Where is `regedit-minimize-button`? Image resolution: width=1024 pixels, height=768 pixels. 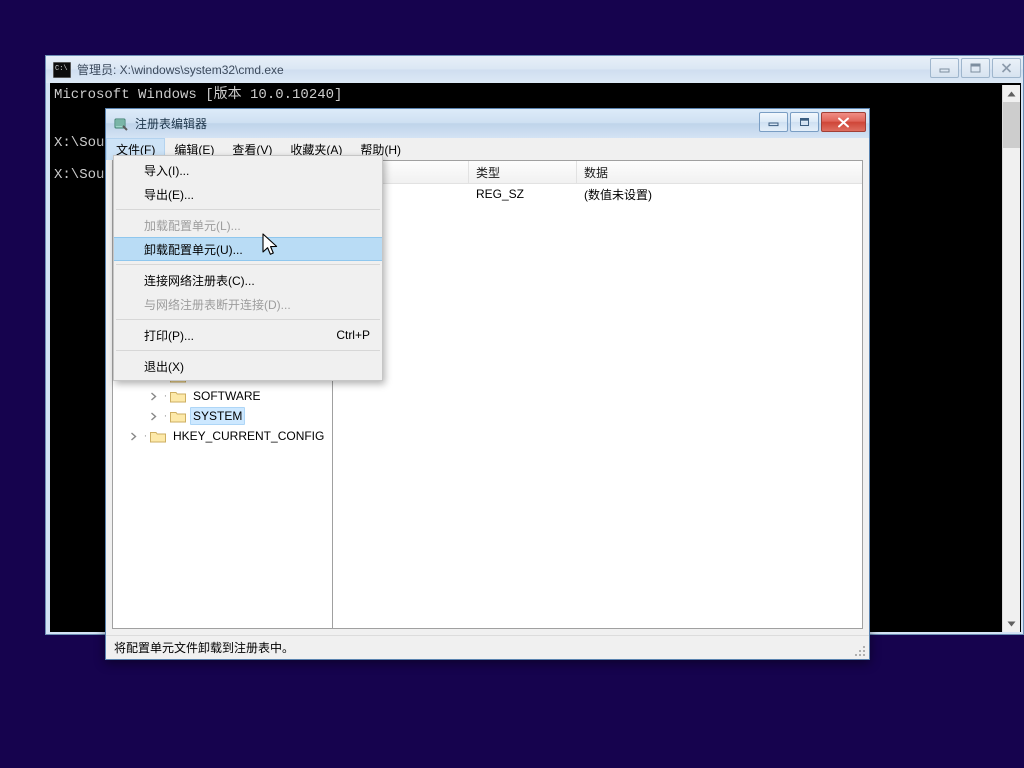 regedit-minimize-button is located at coordinates (773, 122).